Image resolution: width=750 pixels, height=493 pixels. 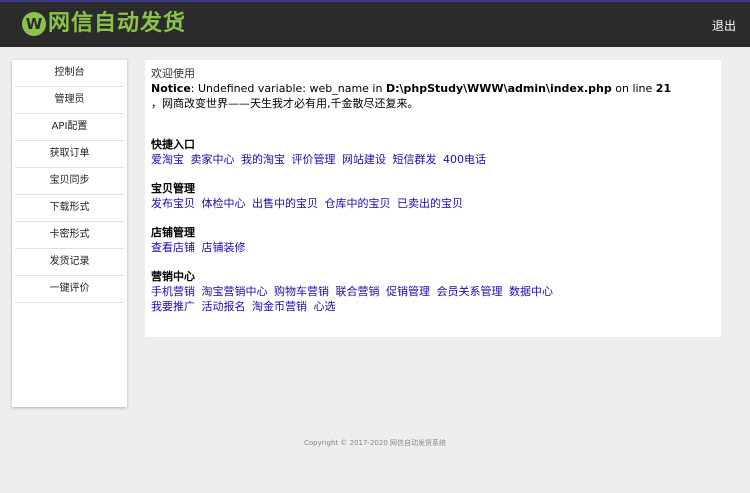 What do you see at coordinates (235, 291) in the screenshot?
I see `link-taobao-marketing-center: 淘宝营销中心` at bounding box center [235, 291].